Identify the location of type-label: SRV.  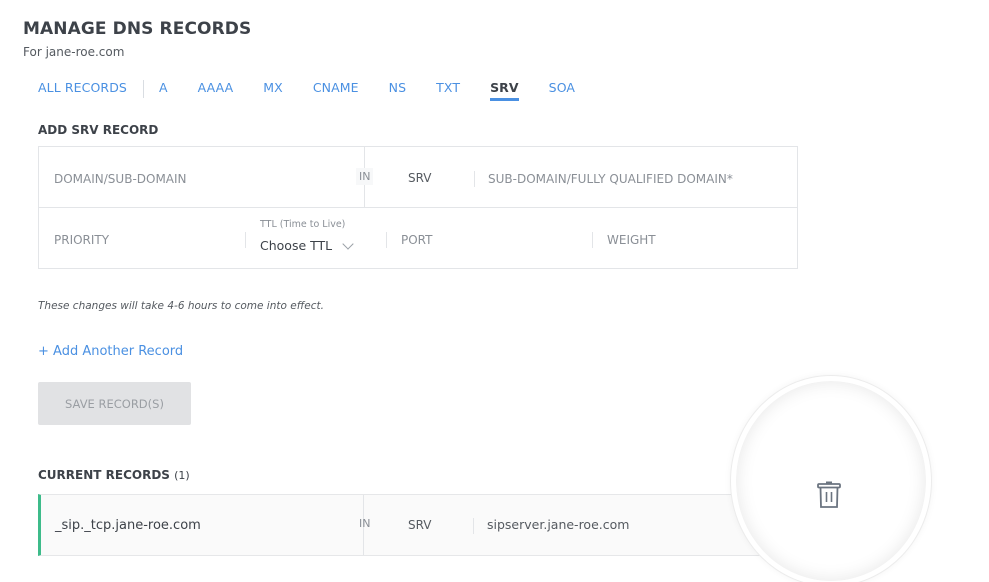
(420, 178).